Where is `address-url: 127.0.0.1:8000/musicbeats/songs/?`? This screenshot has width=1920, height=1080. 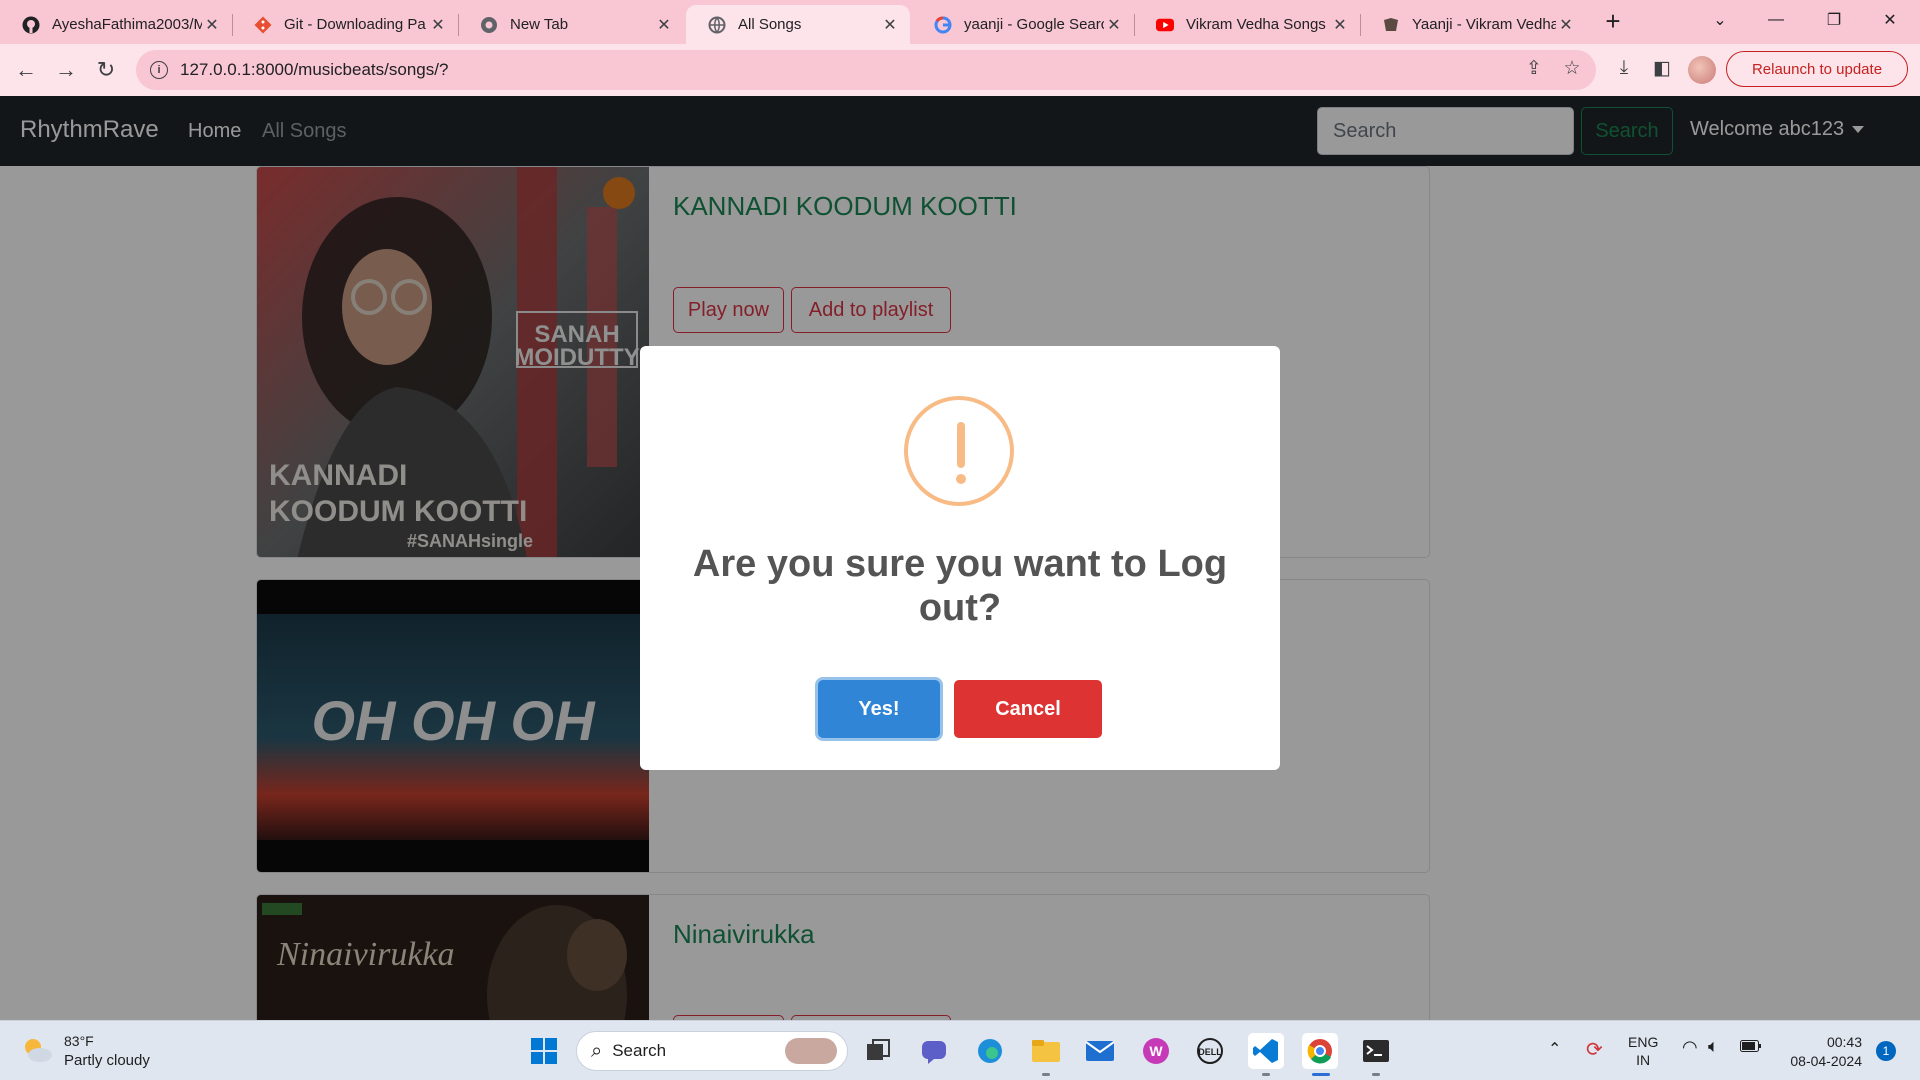
address-url: 127.0.0.1:8000/musicbeats/songs/? is located at coordinates (314, 69).